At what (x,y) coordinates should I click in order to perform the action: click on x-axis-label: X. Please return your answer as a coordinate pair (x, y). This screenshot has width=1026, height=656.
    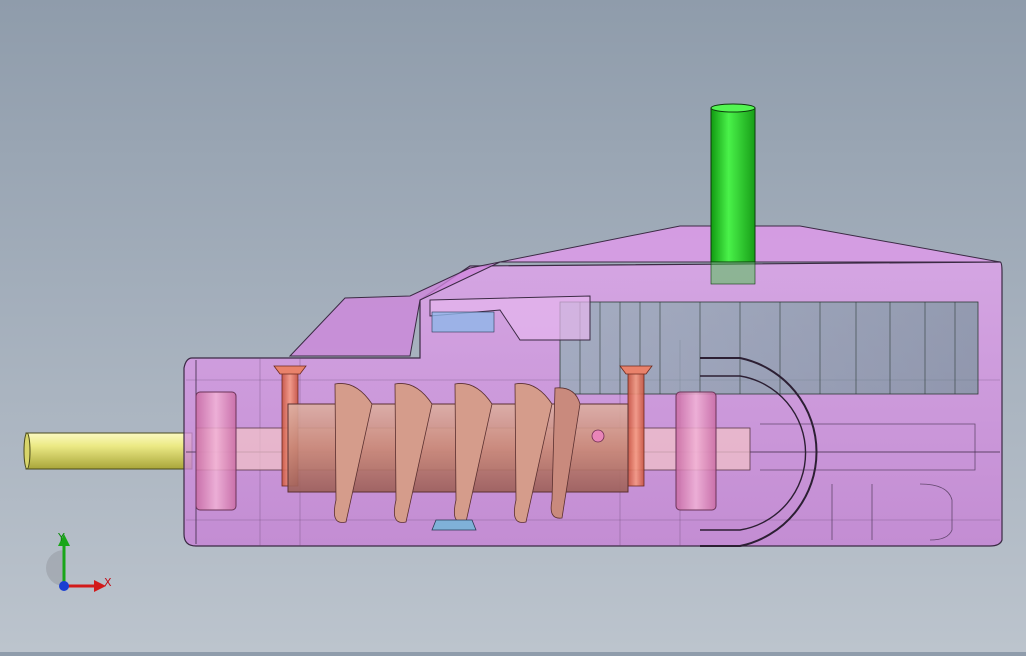
    Looking at the image, I should click on (108, 582).